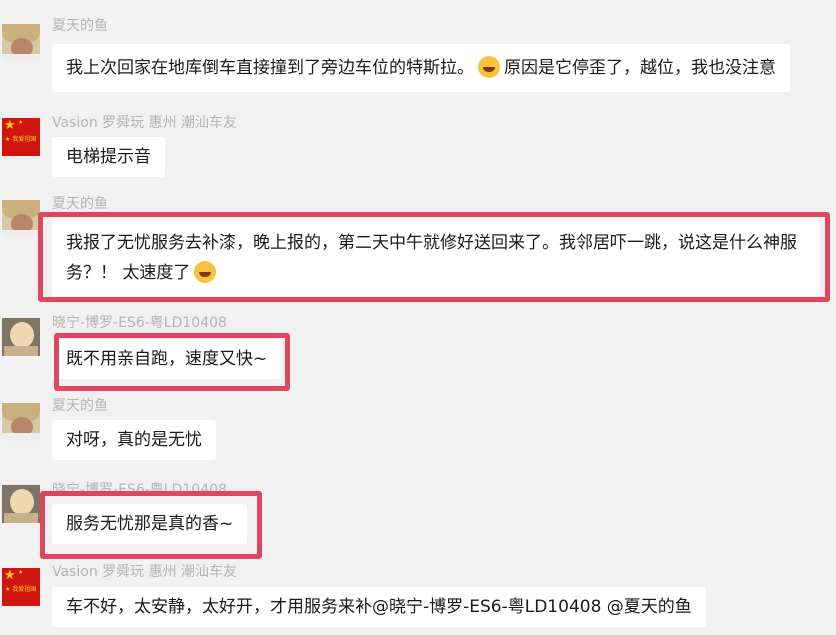 This screenshot has height=635, width=836. What do you see at coordinates (139, 323) in the screenshot?
I see `sender-name: 晓宁-博罗-ES6-粤LD10408` at bounding box center [139, 323].